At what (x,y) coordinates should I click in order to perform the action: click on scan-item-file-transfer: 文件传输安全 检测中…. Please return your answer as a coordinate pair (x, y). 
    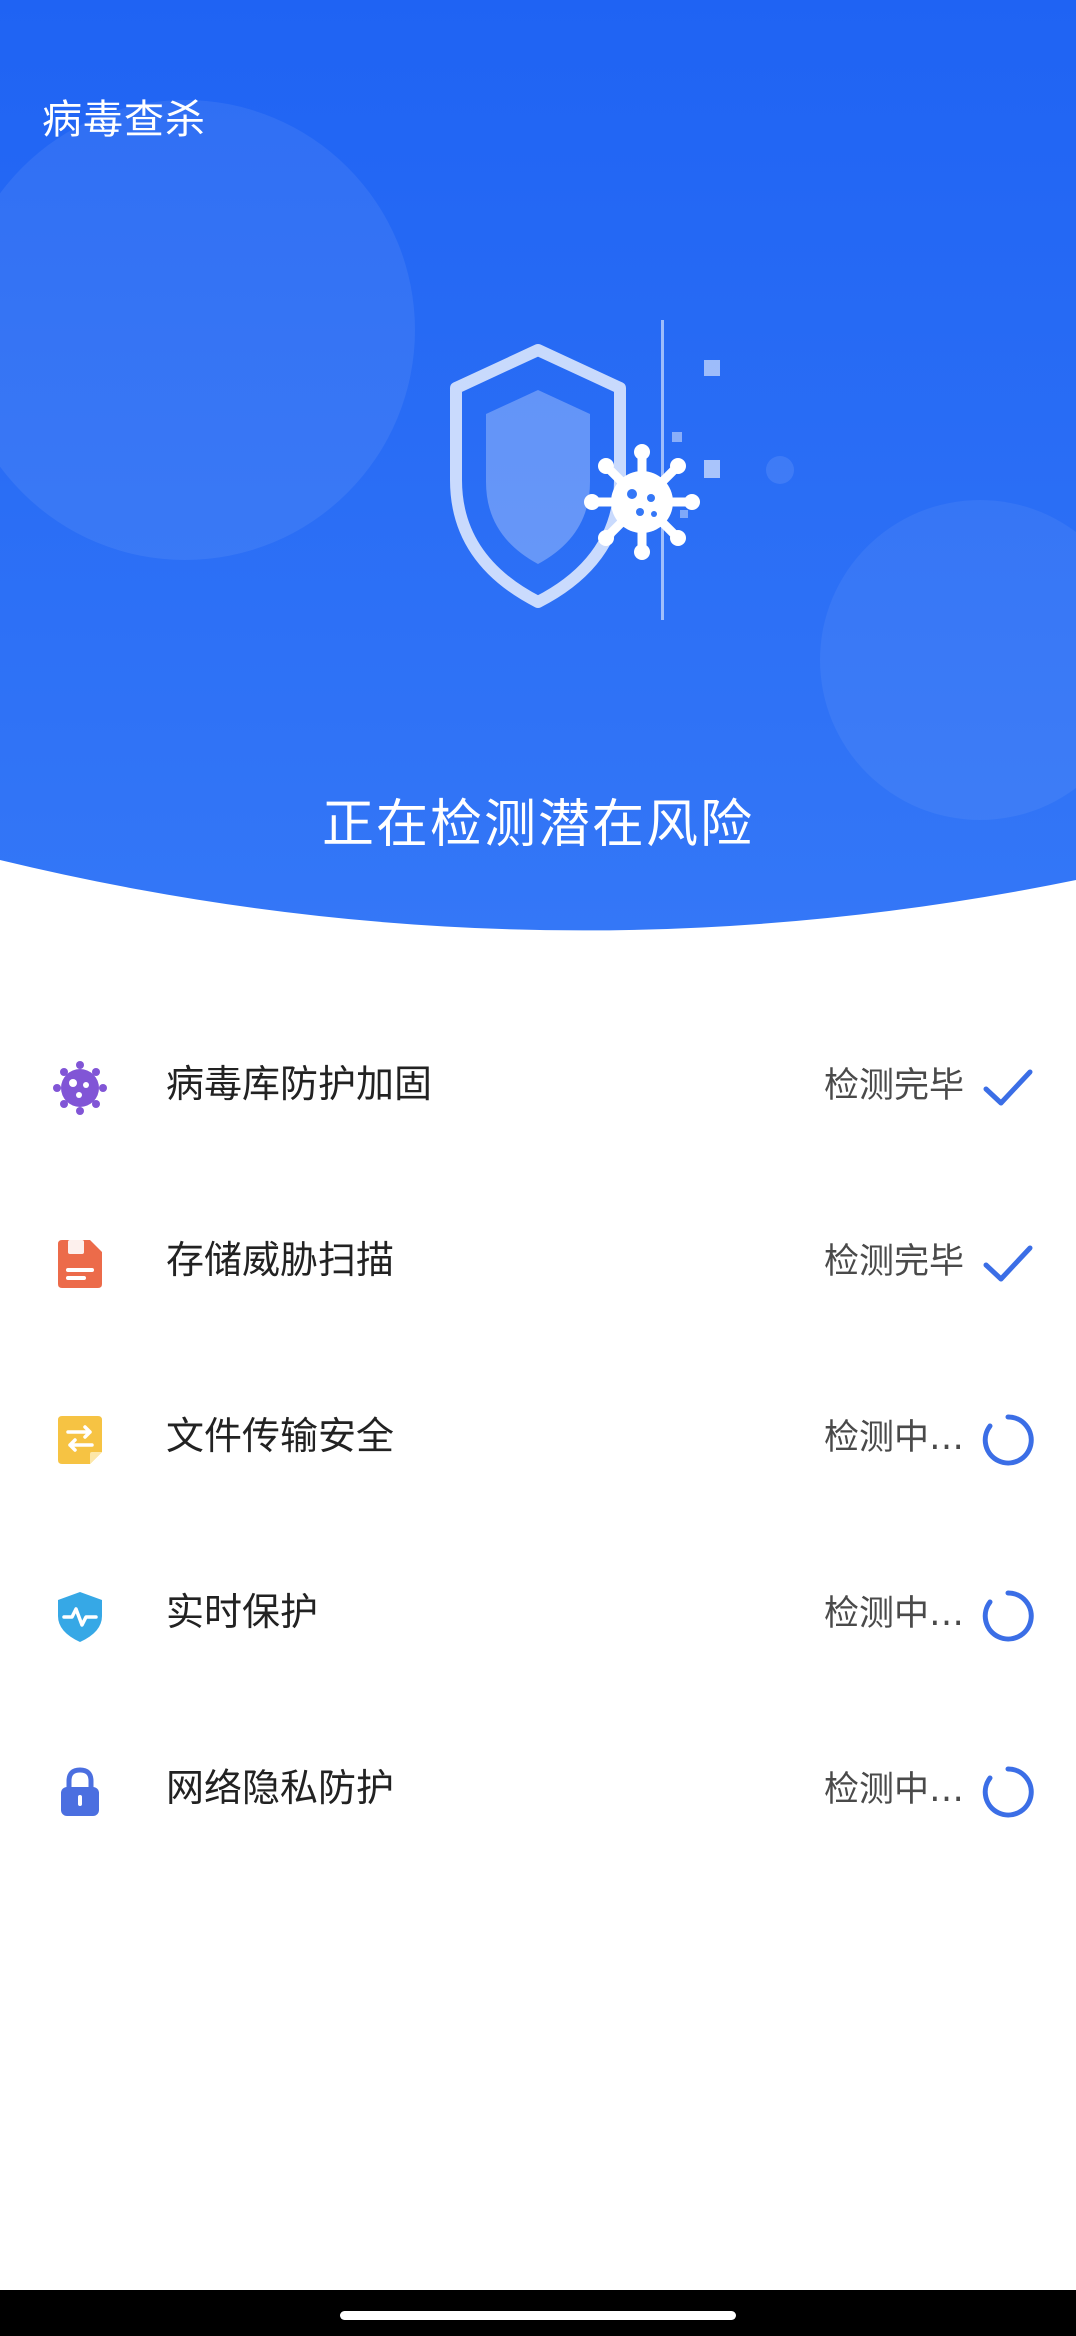
    Looking at the image, I should click on (538, 1440).